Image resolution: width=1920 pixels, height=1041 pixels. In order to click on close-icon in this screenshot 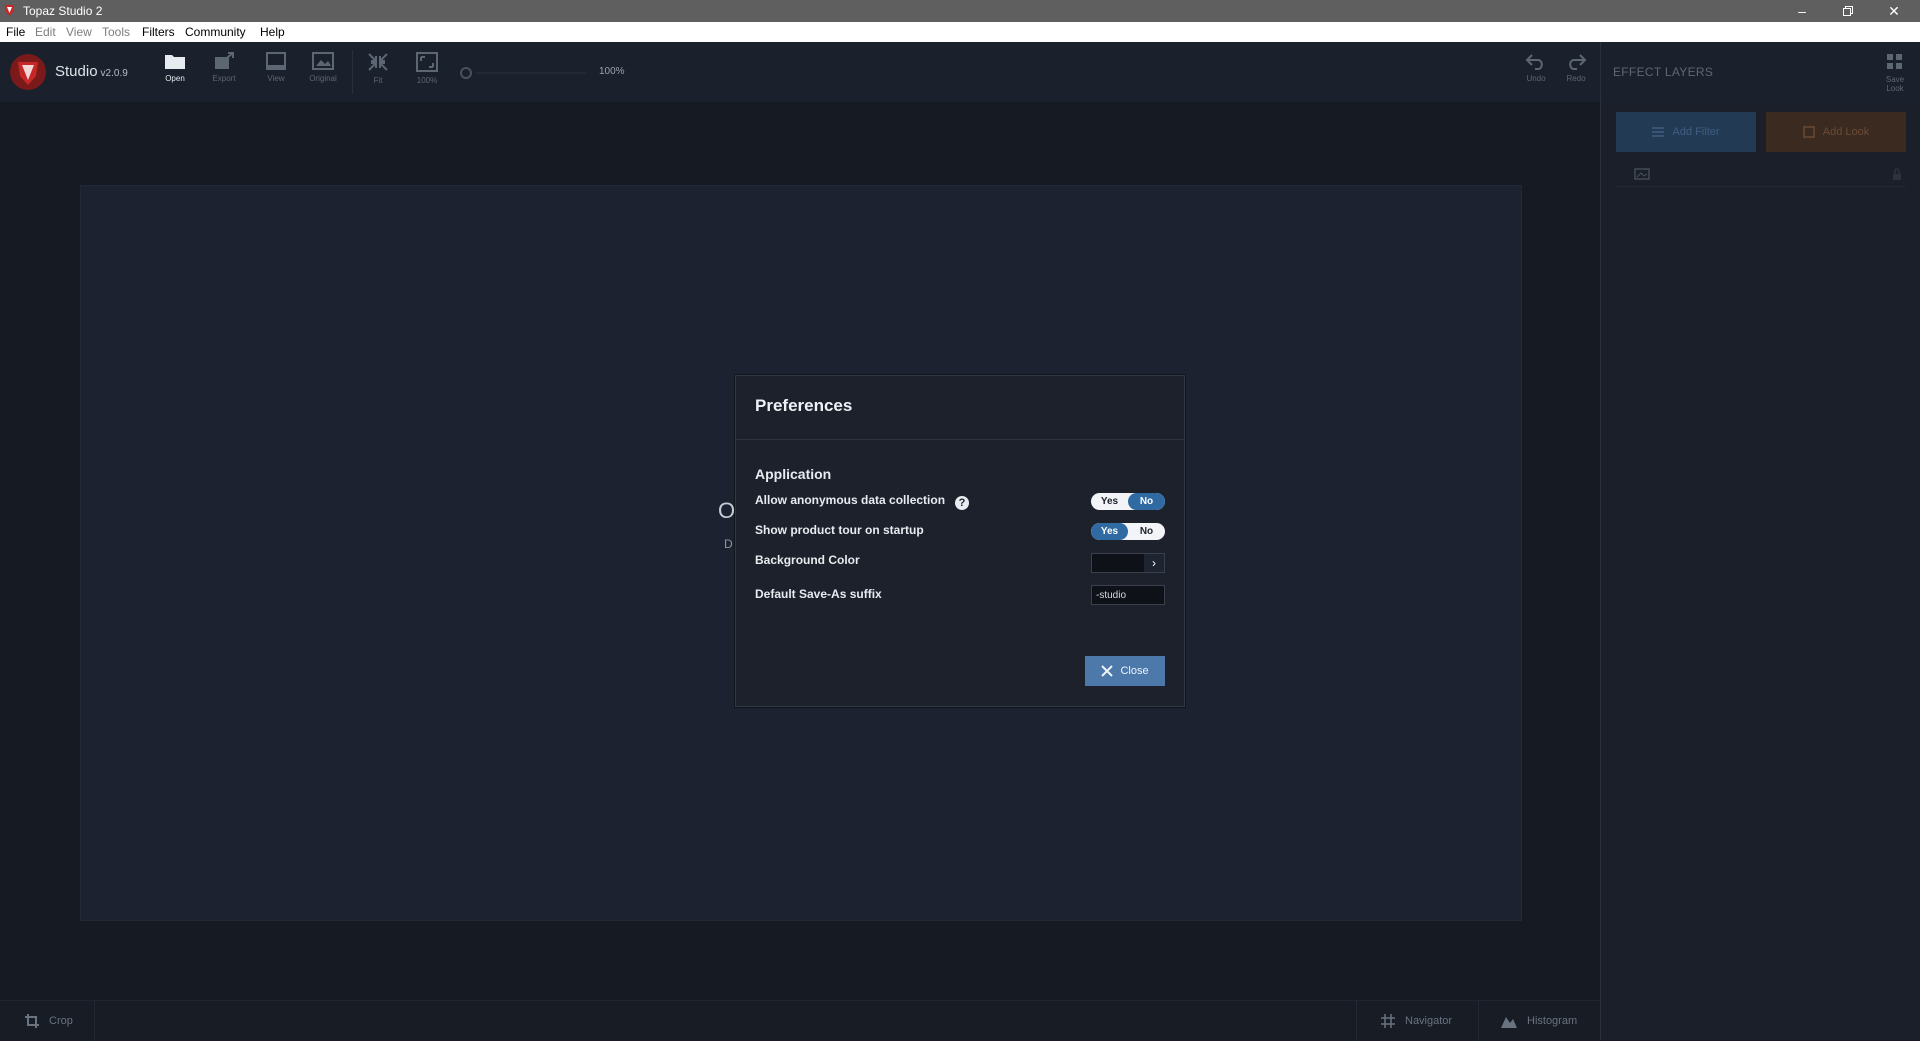, I will do `click(1107, 671)`.